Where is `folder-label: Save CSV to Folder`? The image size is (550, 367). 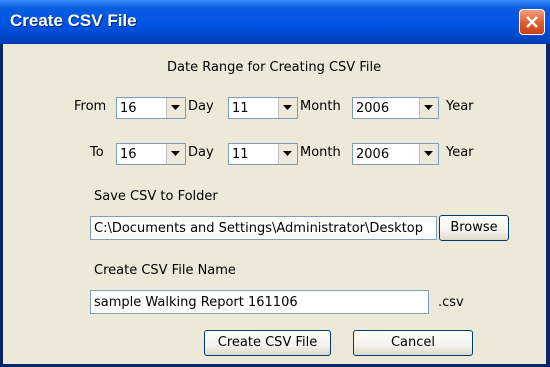 folder-label: Save CSV to Folder is located at coordinates (156, 196).